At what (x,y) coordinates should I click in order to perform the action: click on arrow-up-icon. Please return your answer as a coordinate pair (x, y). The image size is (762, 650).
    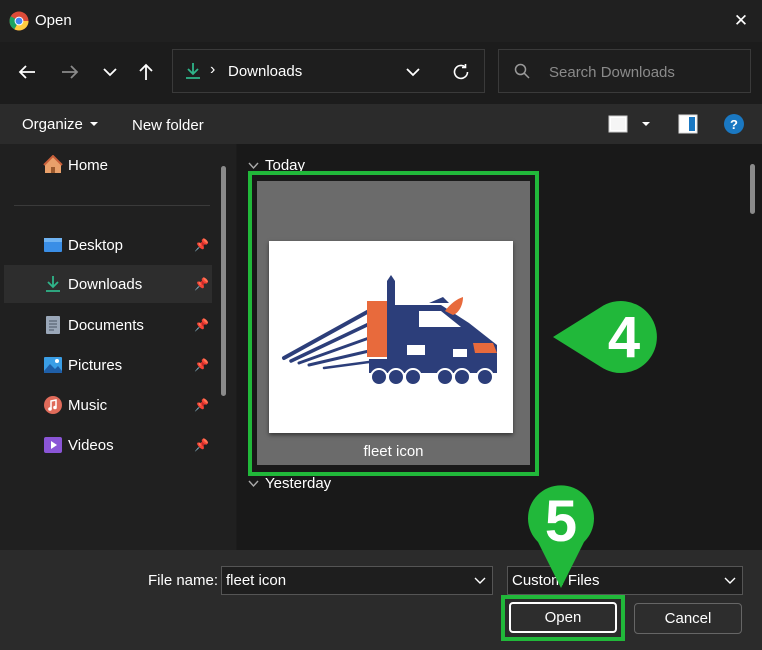
    Looking at the image, I should click on (146, 71).